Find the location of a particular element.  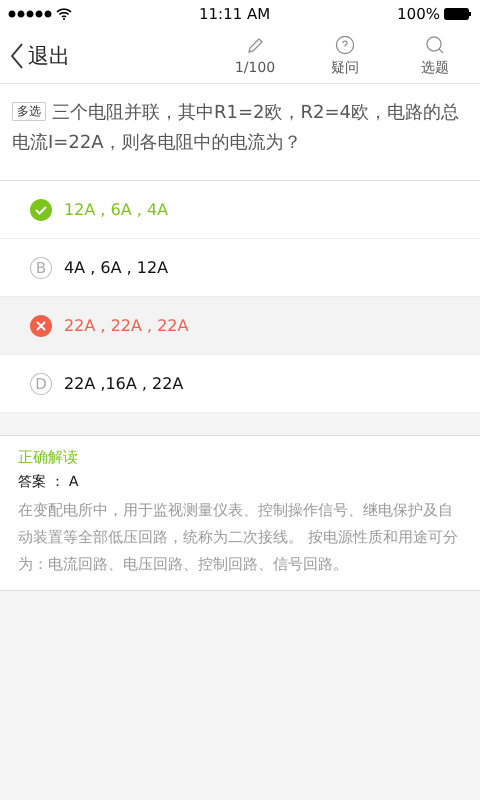

toolbar-button: 疑问 is located at coordinates (345, 56).